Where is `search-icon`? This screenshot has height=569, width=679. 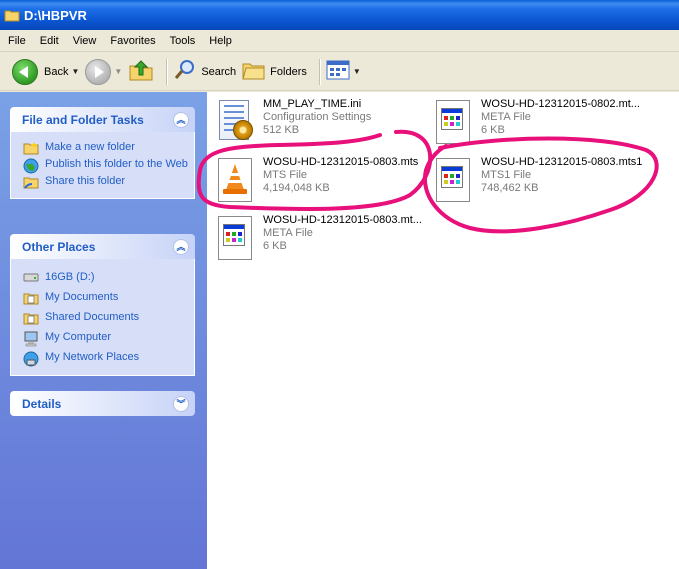 search-icon is located at coordinates (185, 71).